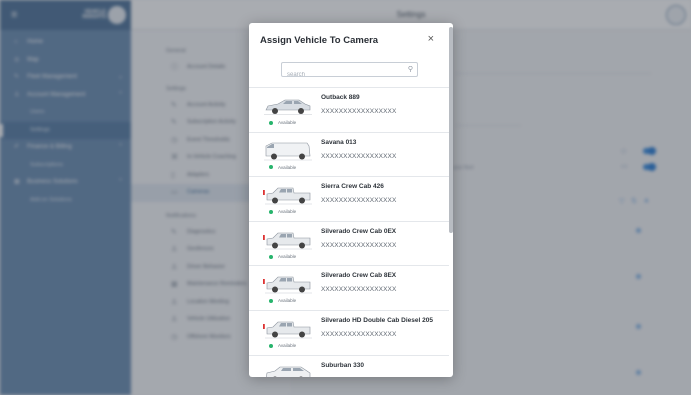 This screenshot has height=395, width=691. I want to click on search-icon: ⚲, so click(410, 69).